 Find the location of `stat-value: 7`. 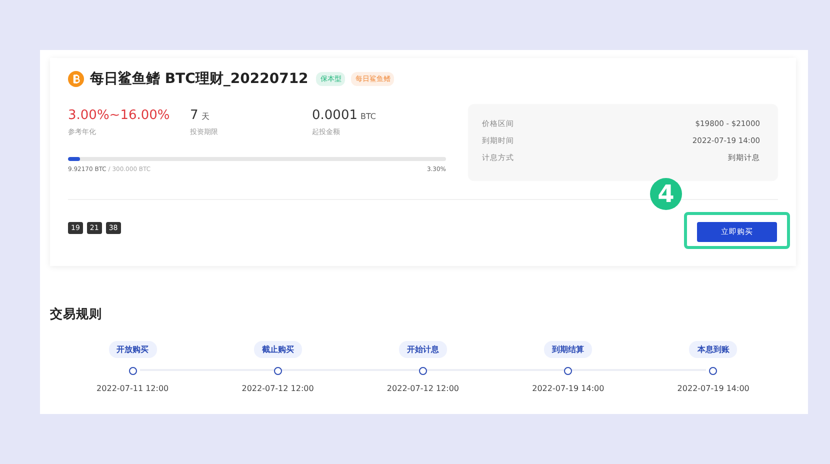

stat-value: 7 is located at coordinates (194, 115).